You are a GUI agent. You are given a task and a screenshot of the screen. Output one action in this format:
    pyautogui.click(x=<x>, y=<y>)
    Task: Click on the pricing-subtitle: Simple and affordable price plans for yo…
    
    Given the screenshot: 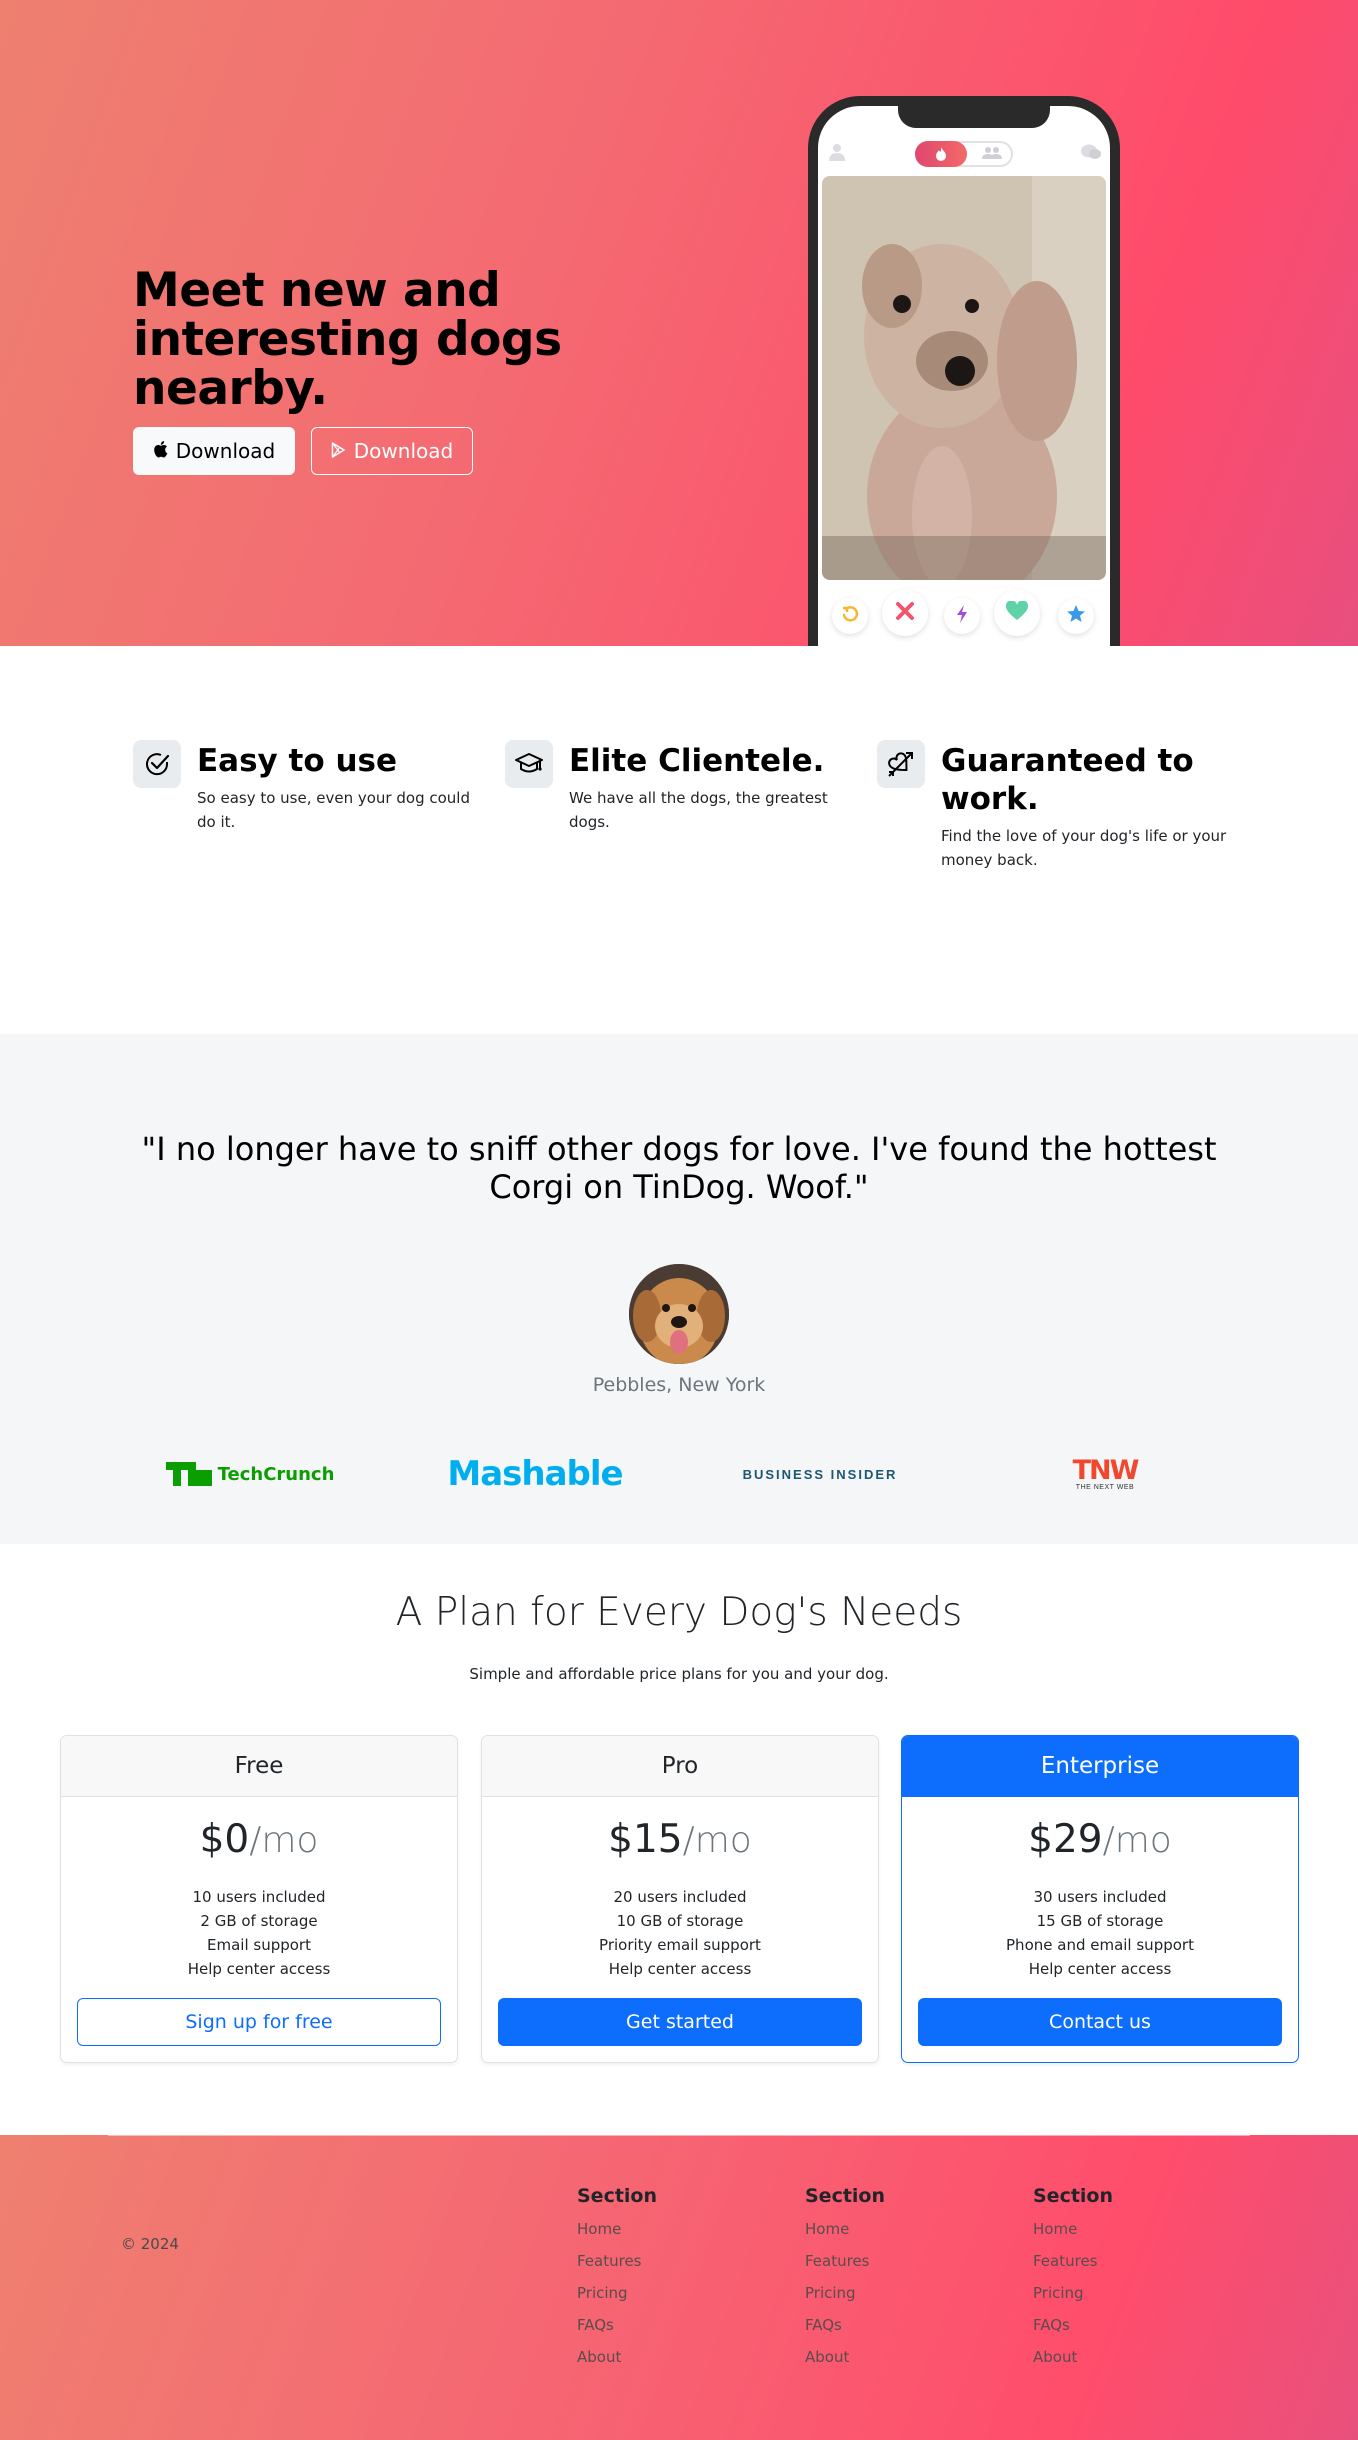 What is the action you would take?
    pyautogui.click(x=679, y=1674)
    